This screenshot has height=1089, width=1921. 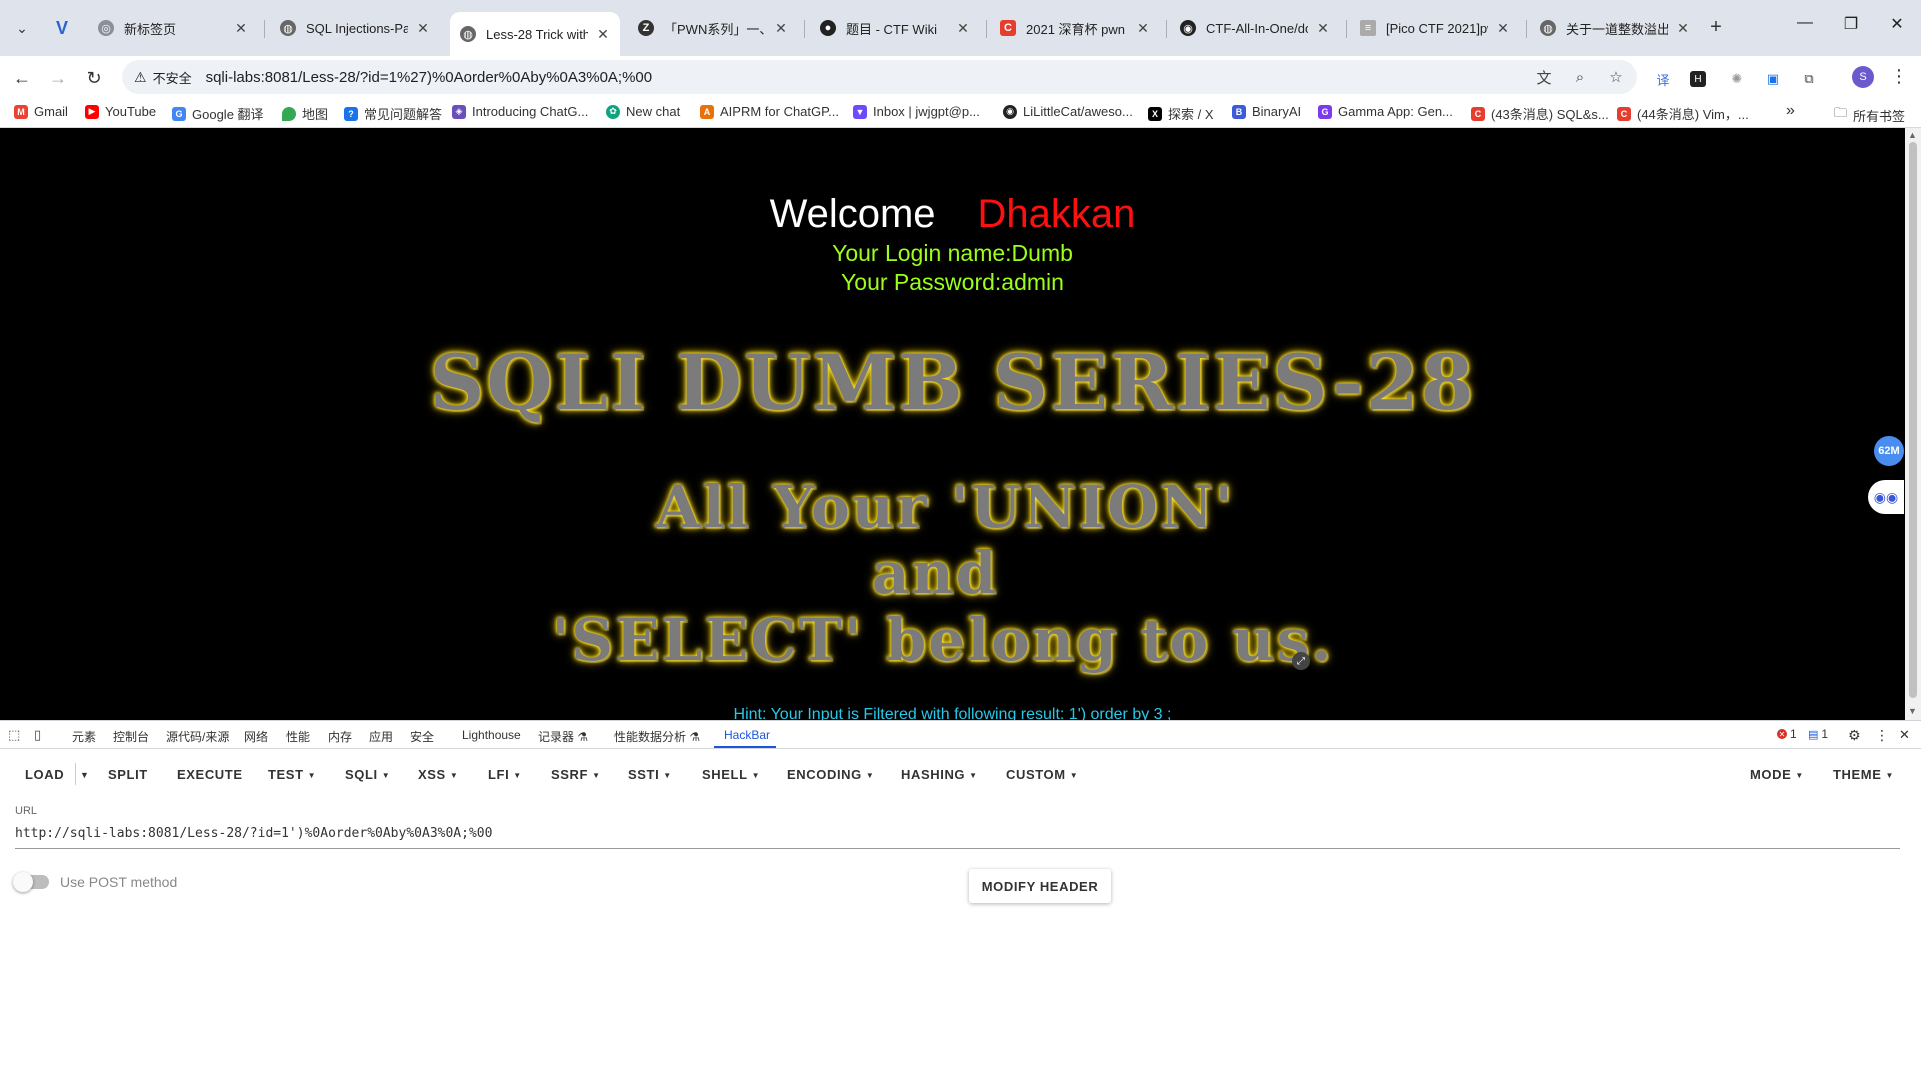 I want to click on scroll-down-arrow-icon: ▼, so click(x=1912, y=711).